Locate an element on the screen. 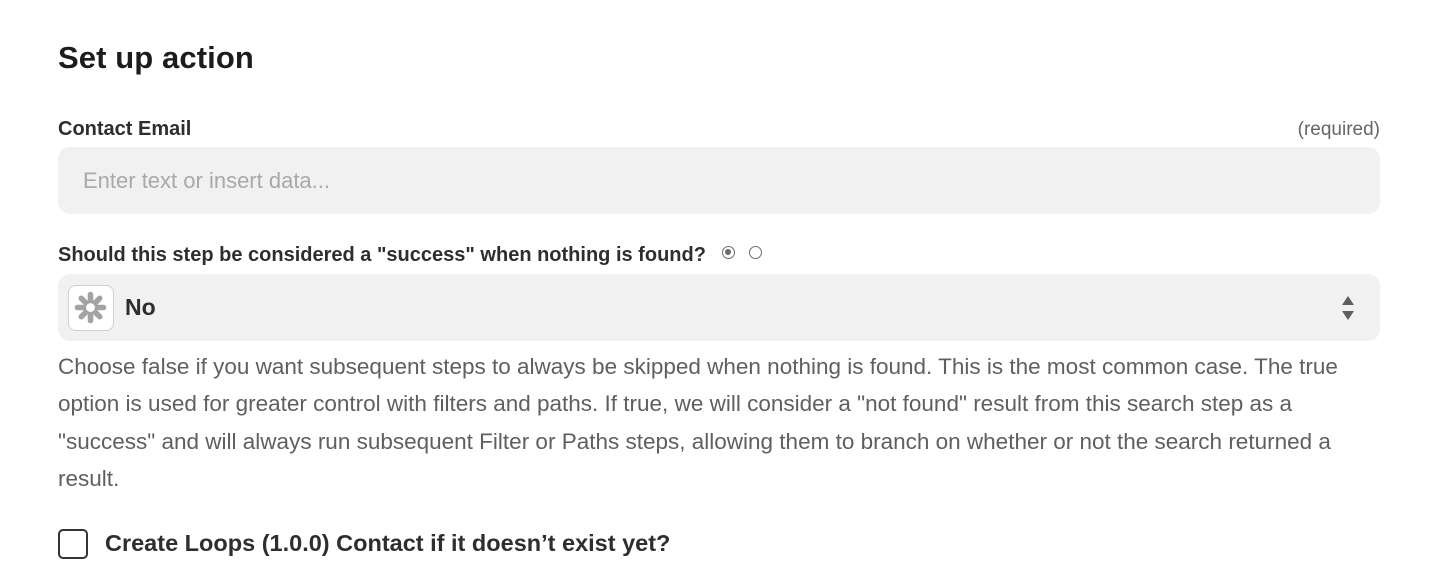 The height and width of the screenshot is (588, 1430). zapier-asterisk-icon is located at coordinates (91, 308).